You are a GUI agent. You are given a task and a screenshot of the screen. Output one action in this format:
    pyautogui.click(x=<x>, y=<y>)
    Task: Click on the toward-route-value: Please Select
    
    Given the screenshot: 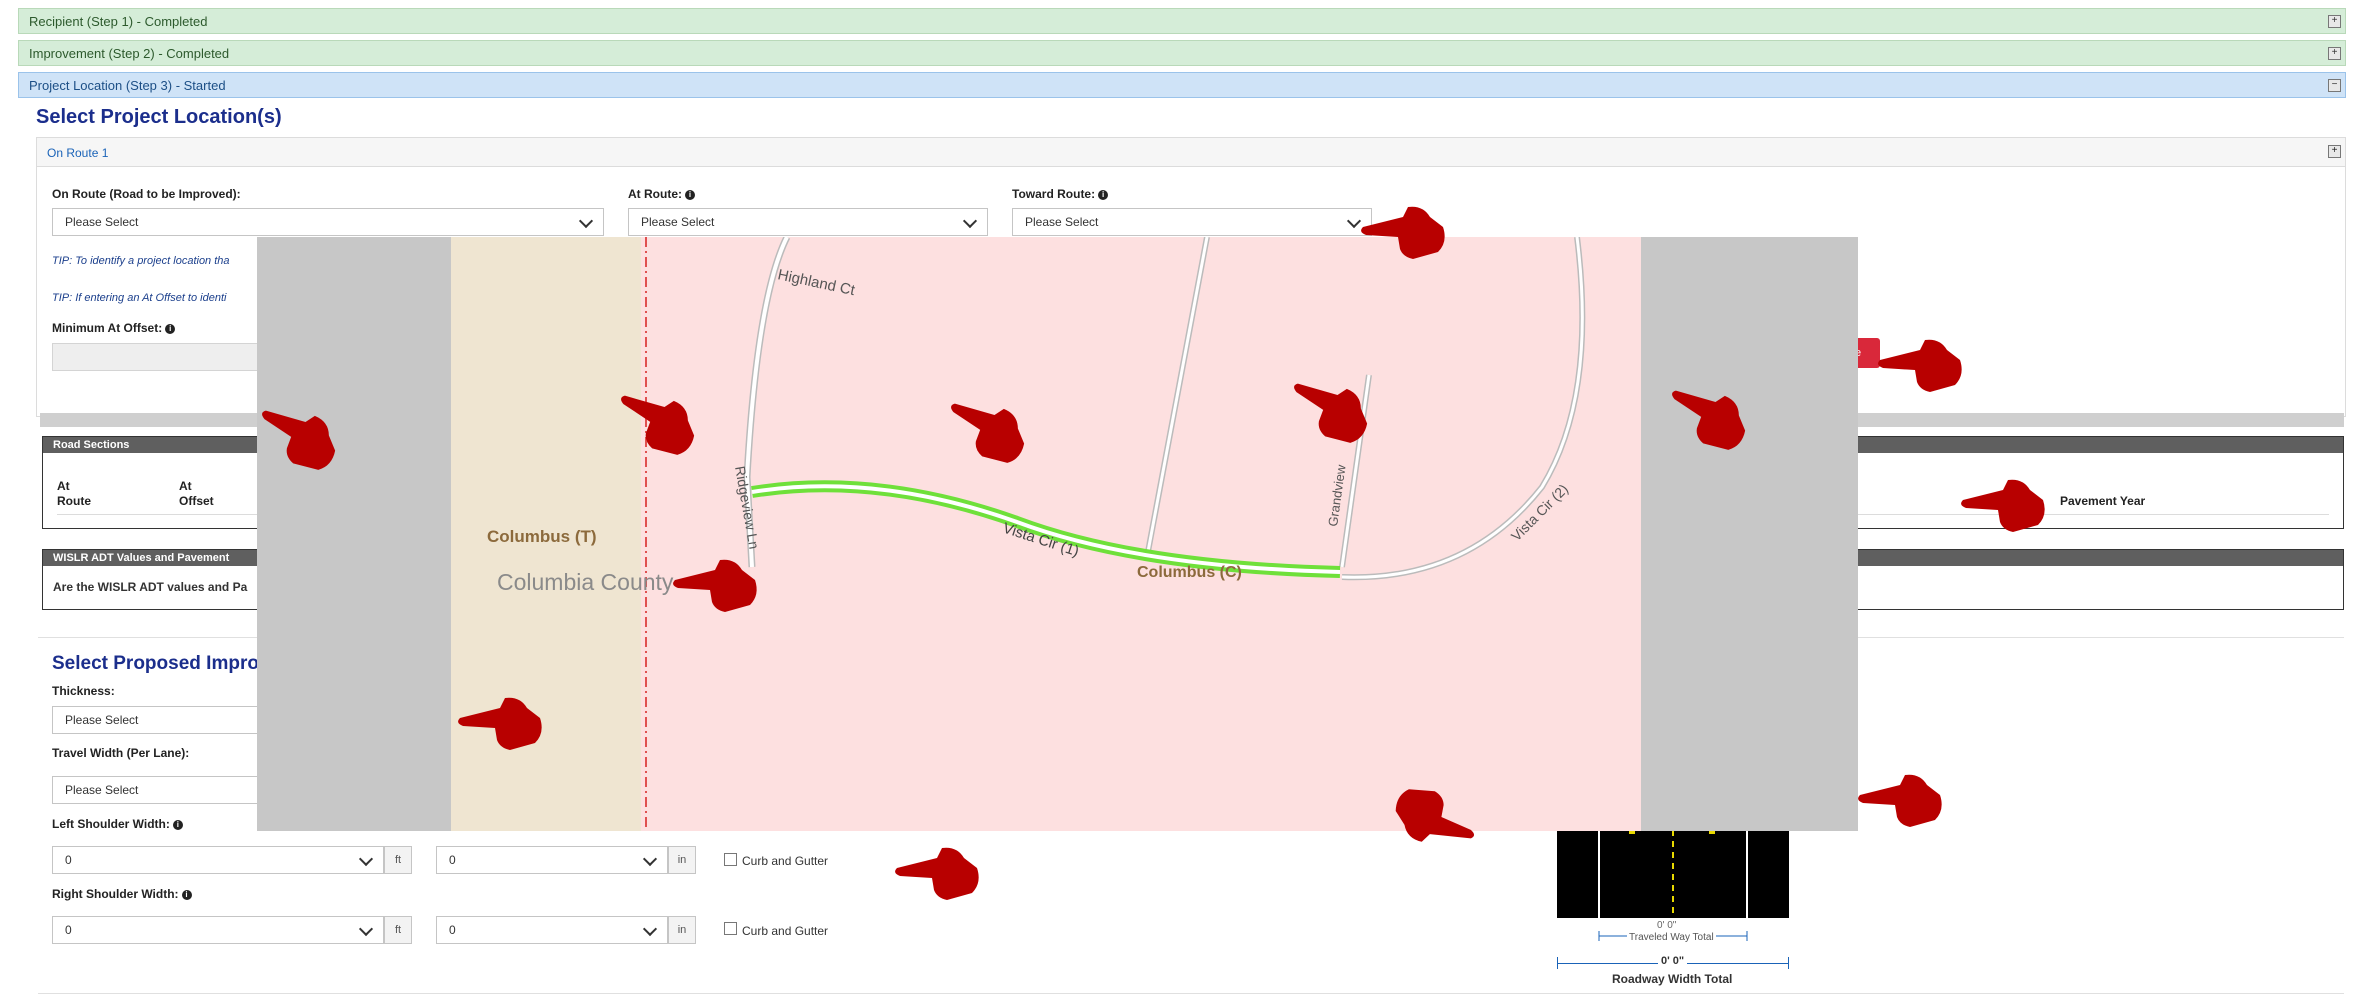 What is the action you would take?
    pyautogui.click(x=1062, y=222)
    